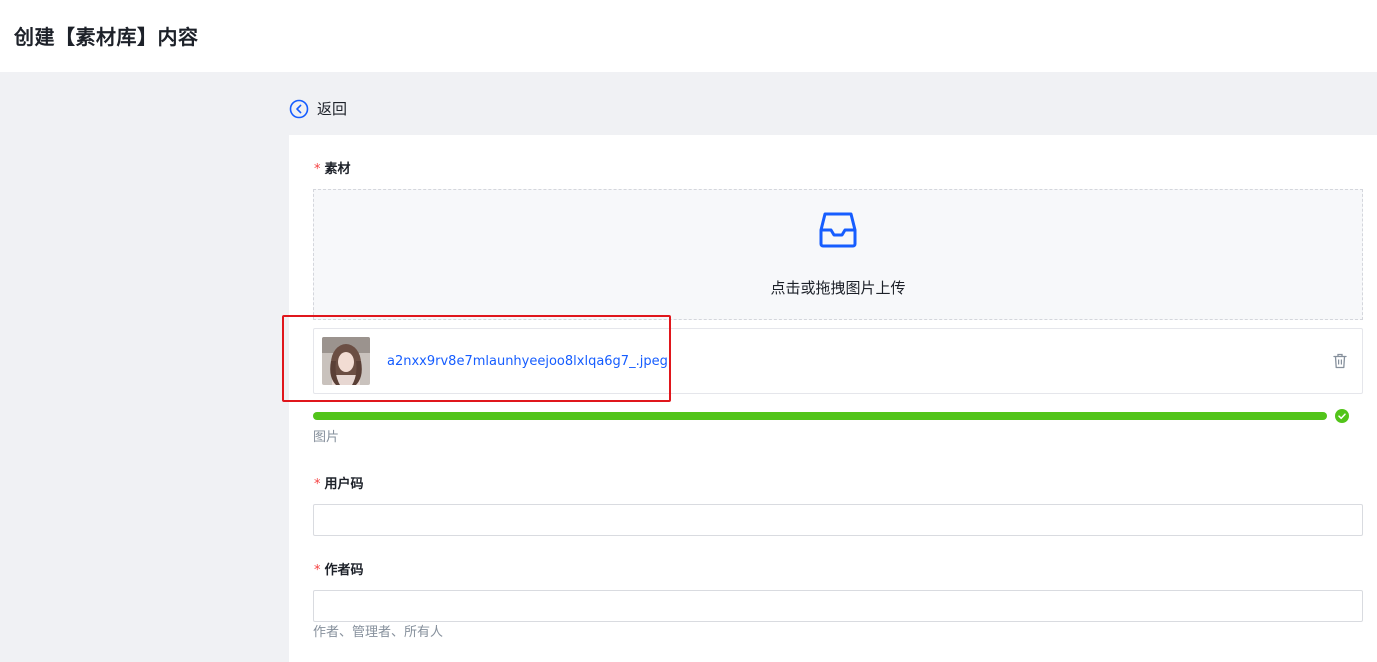 Image resolution: width=1377 pixels, height=662 pixels. I want to click on material-label: * 素材, so click(332, 170).